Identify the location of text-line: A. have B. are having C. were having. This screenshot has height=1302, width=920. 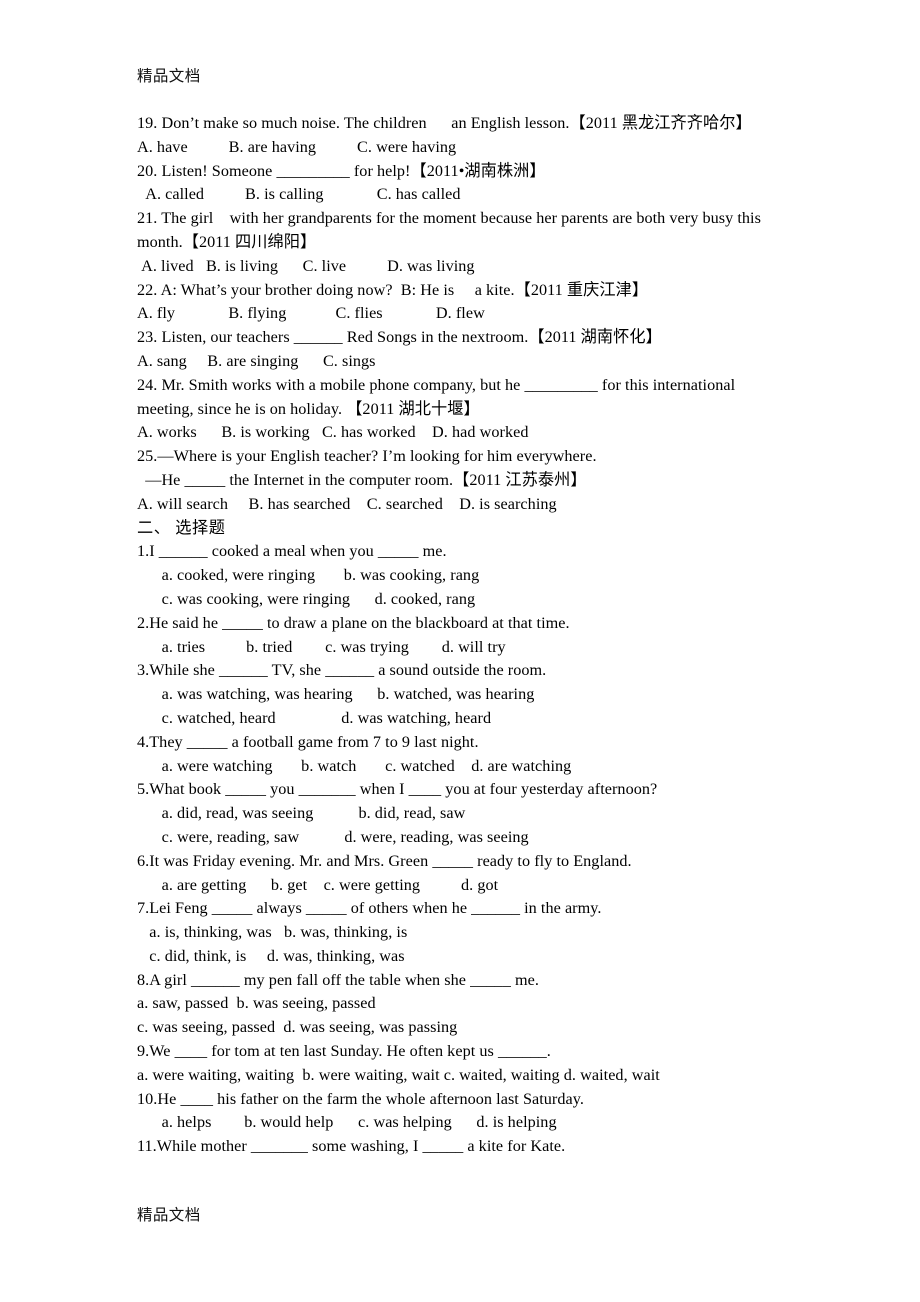
(297, 146).